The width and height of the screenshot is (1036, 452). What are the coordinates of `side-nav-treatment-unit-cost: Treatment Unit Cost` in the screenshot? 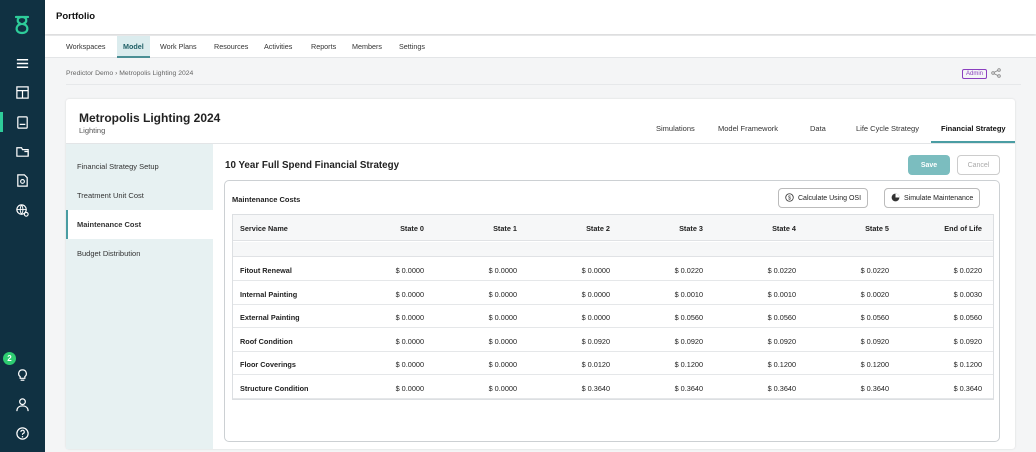 It's located at (139, 195).